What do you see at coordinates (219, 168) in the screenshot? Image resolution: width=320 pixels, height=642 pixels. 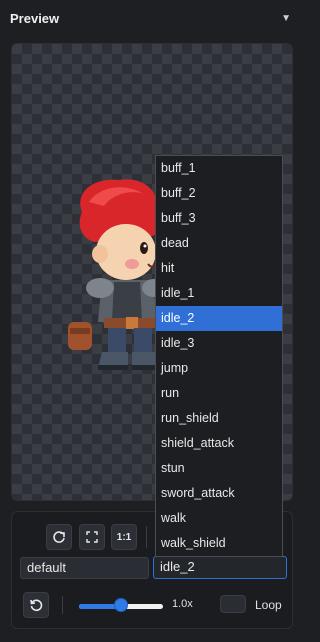 I see `dropdown-option: buff_1` at bounding box center [219, 168].